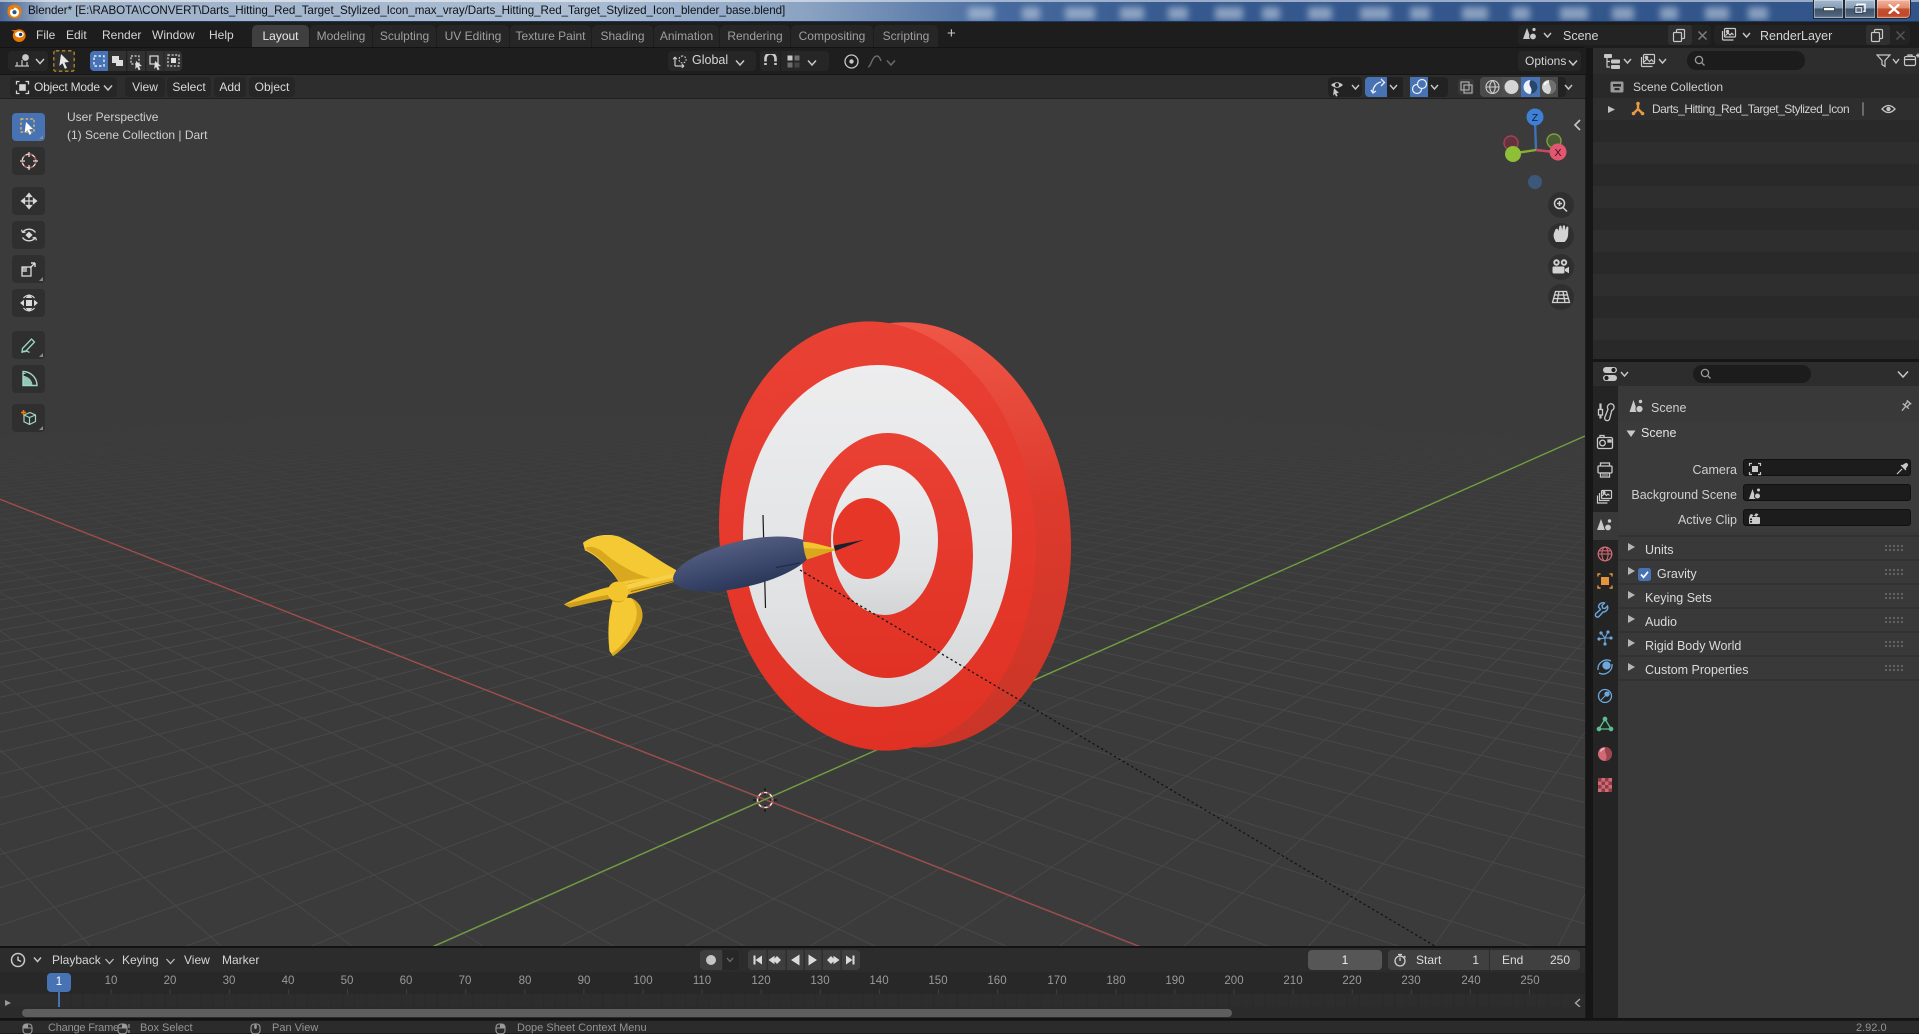 Image resolution: width=1919 pixels, height=1034 pixels. Describe the element at coordinates (1557, 153) in the screenshot. I see `svg-text: X` at that location.